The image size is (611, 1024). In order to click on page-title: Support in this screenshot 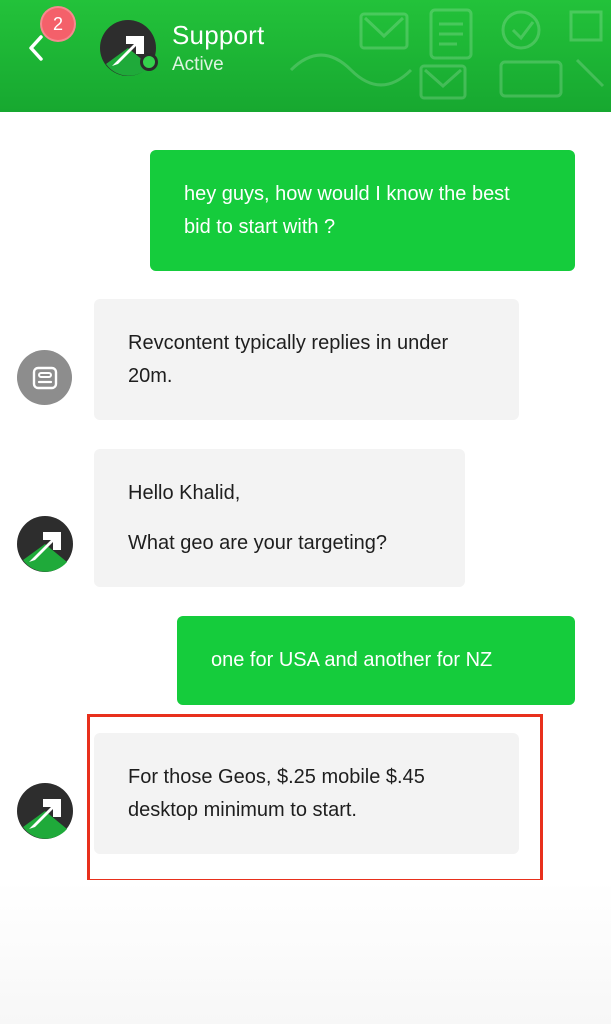, I will do `click(218, 35)`.